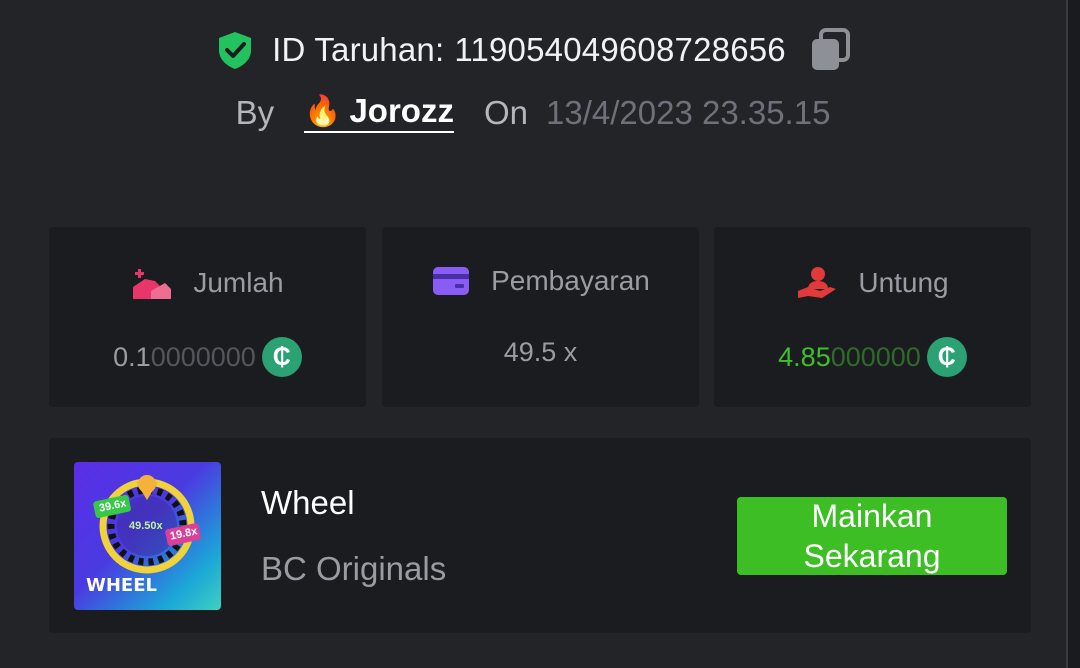  I want to click on bet-id-value: 119054049608728656, so click(620, 49).